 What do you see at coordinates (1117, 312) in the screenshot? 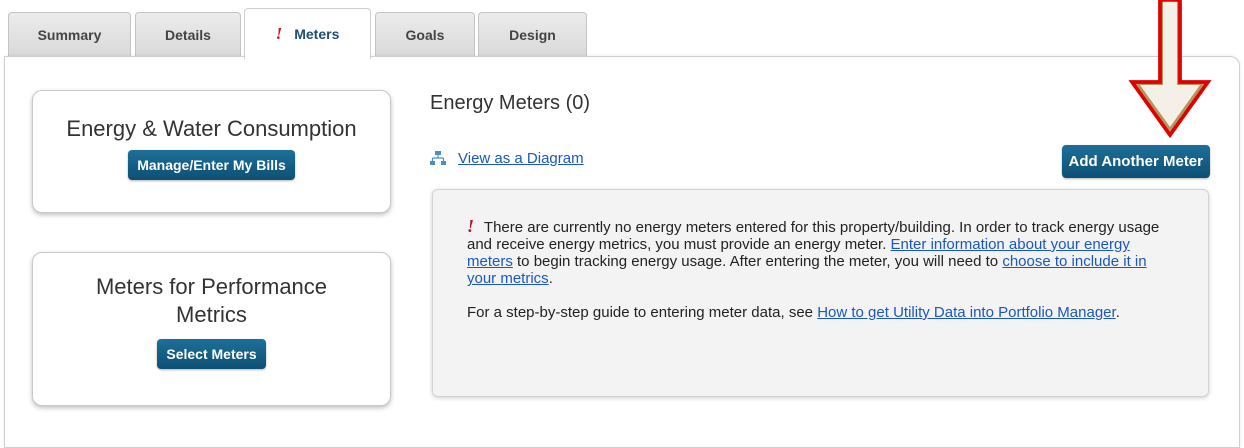
I see `guide-end: .` at bounding box center [1117, 312].